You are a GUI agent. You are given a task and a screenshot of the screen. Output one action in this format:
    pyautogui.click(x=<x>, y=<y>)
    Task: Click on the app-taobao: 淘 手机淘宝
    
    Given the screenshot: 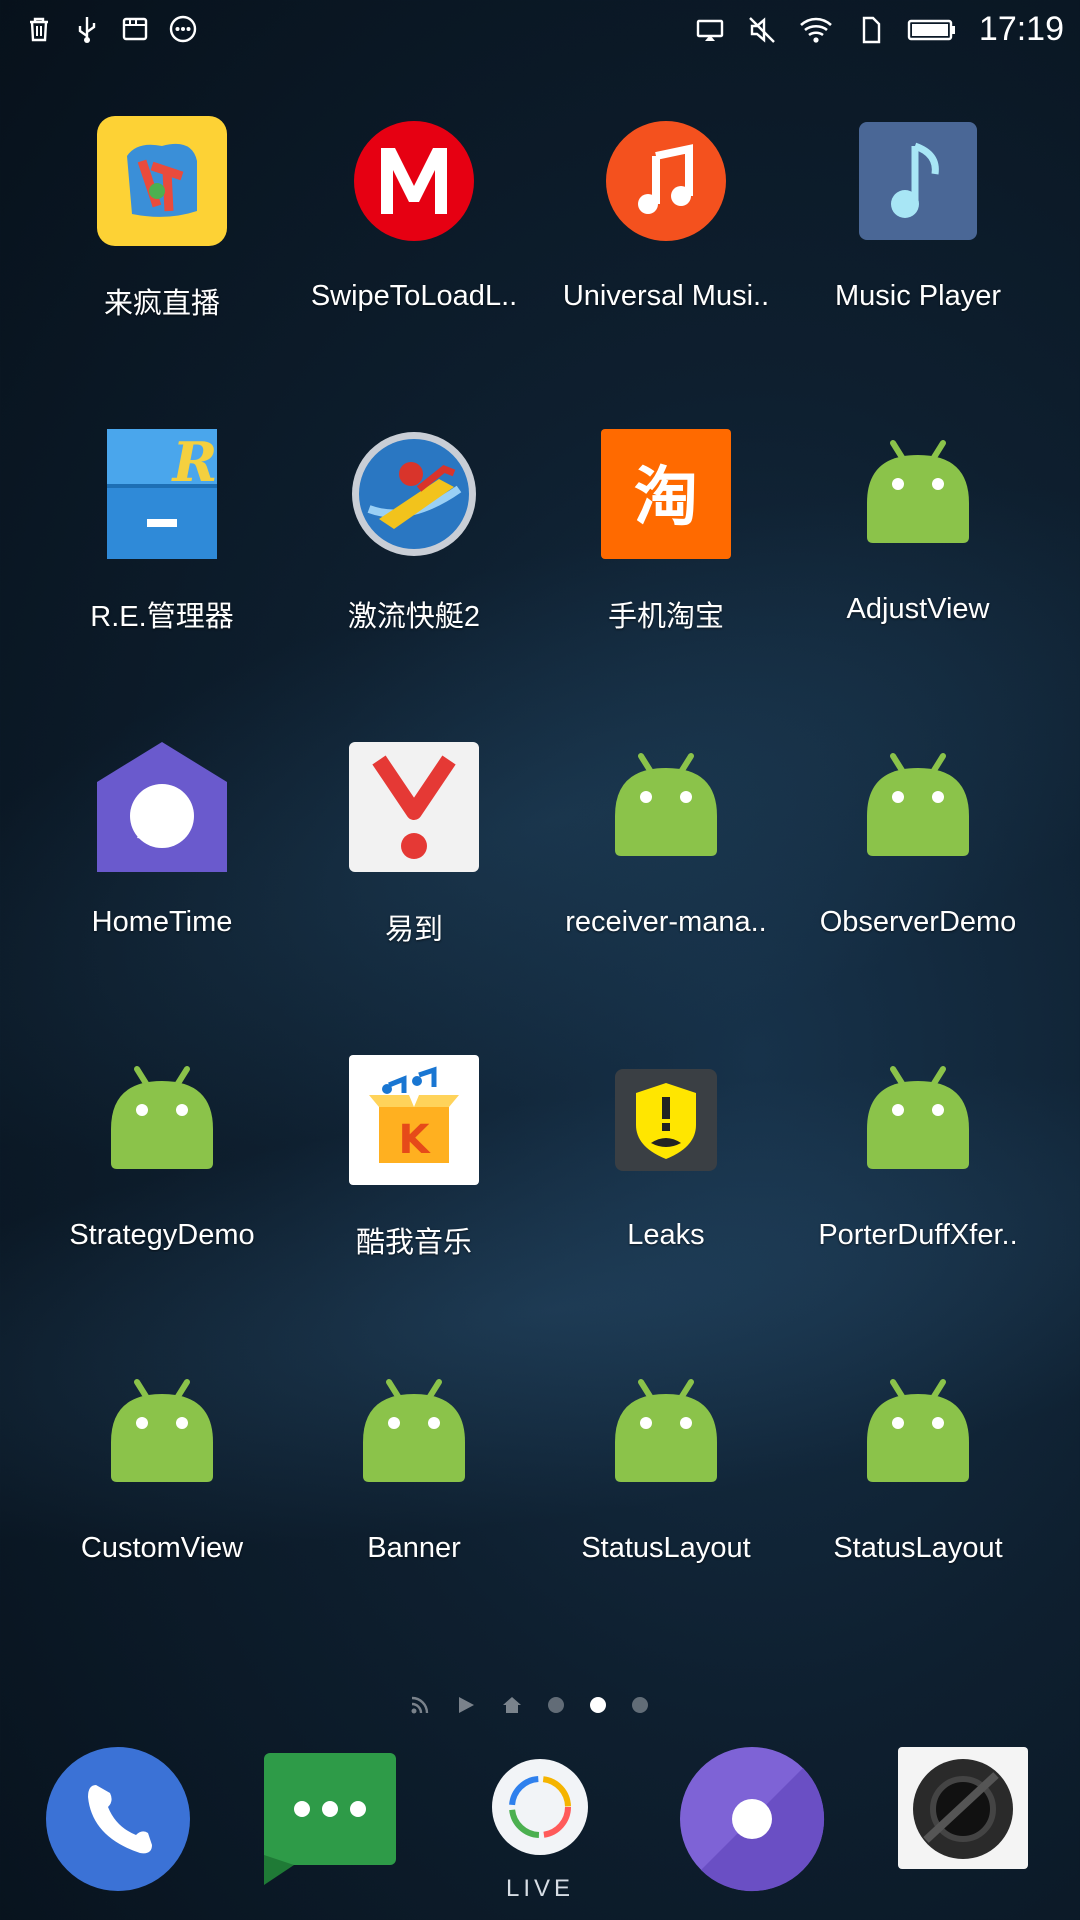 What is the action you would take?
    pyautogui.click(x=666, y=528)
    